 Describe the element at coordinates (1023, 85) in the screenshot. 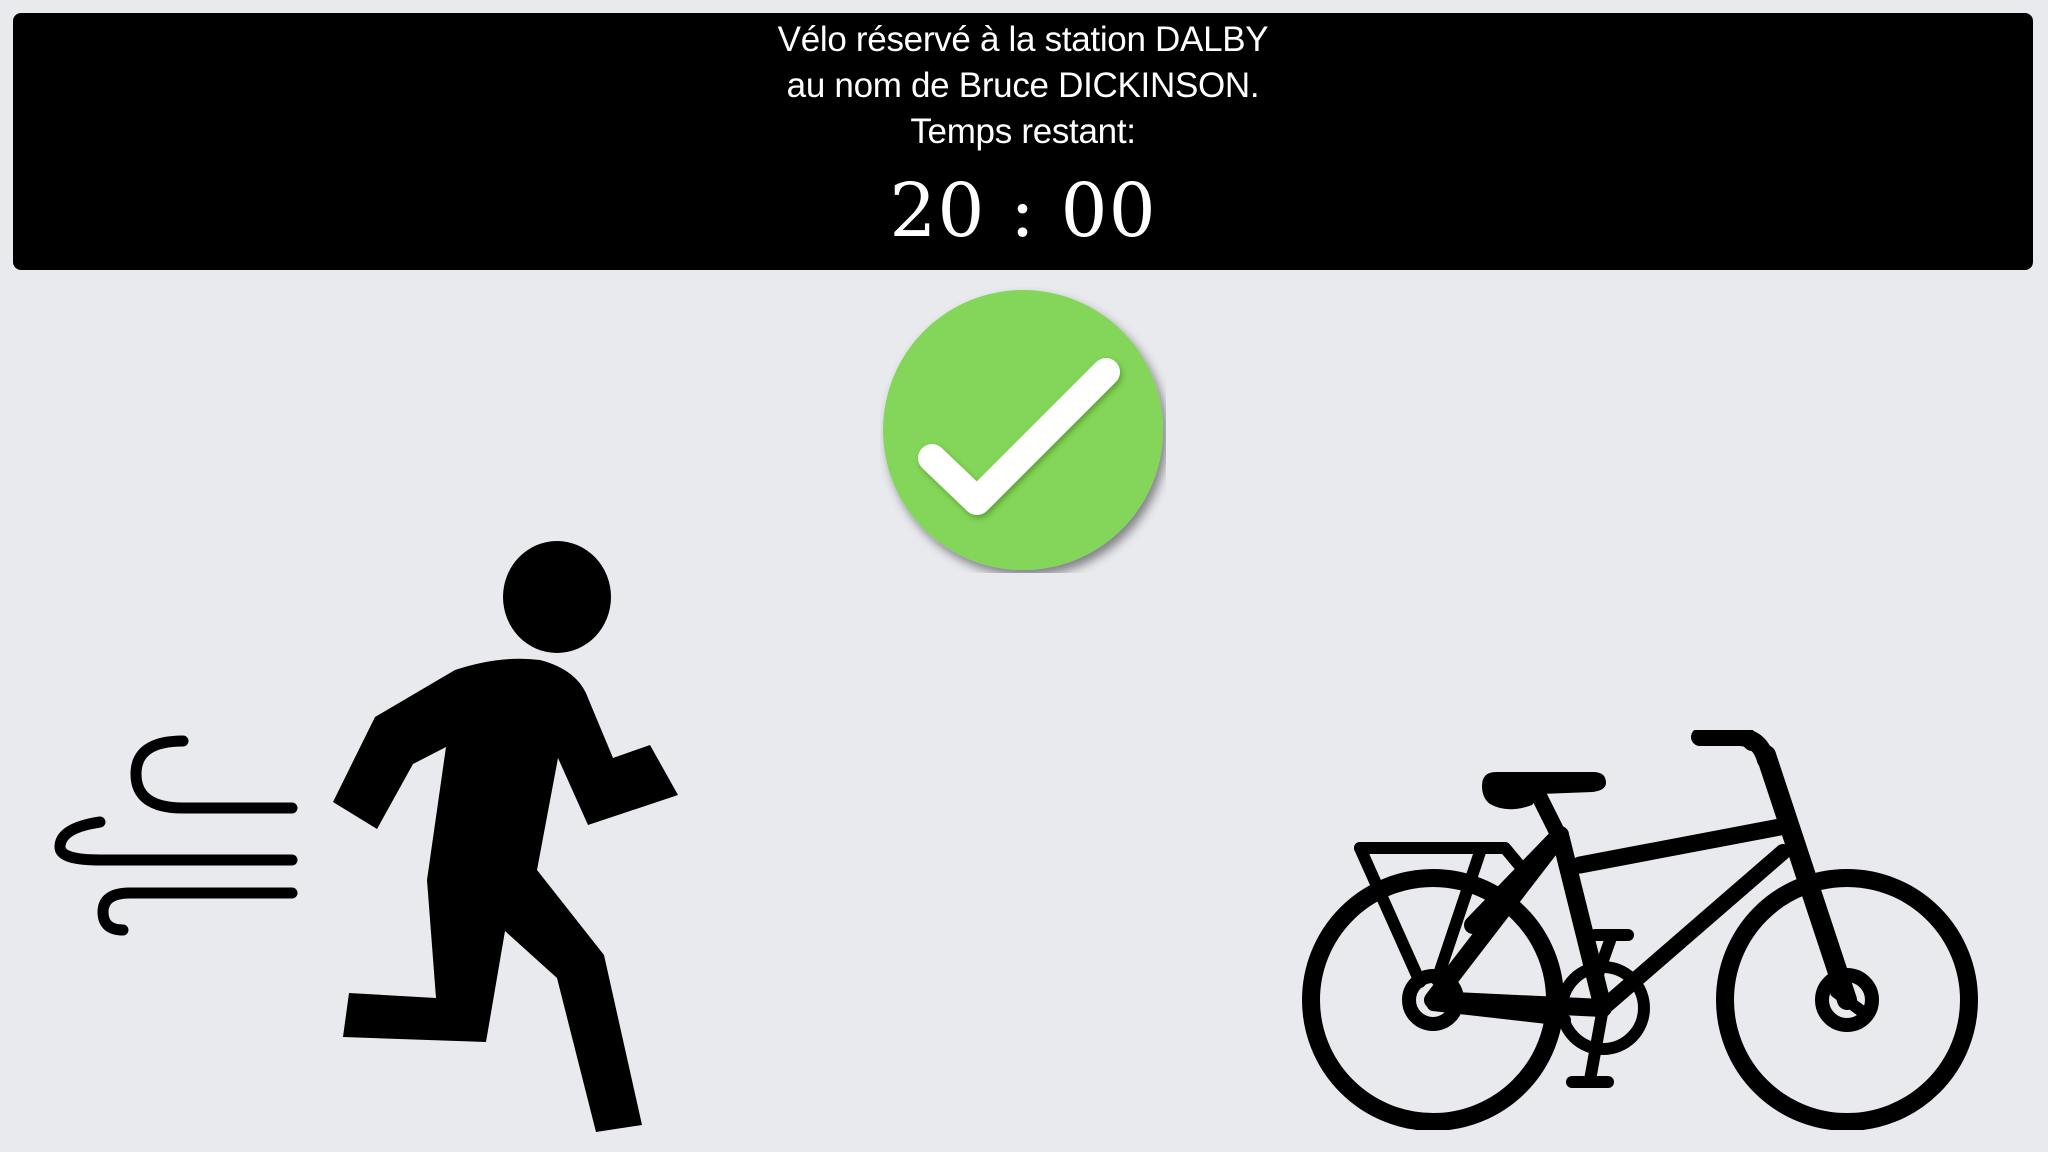

I see `reservation-name-text: au nom de Bruce DICKINSON.` at that location.